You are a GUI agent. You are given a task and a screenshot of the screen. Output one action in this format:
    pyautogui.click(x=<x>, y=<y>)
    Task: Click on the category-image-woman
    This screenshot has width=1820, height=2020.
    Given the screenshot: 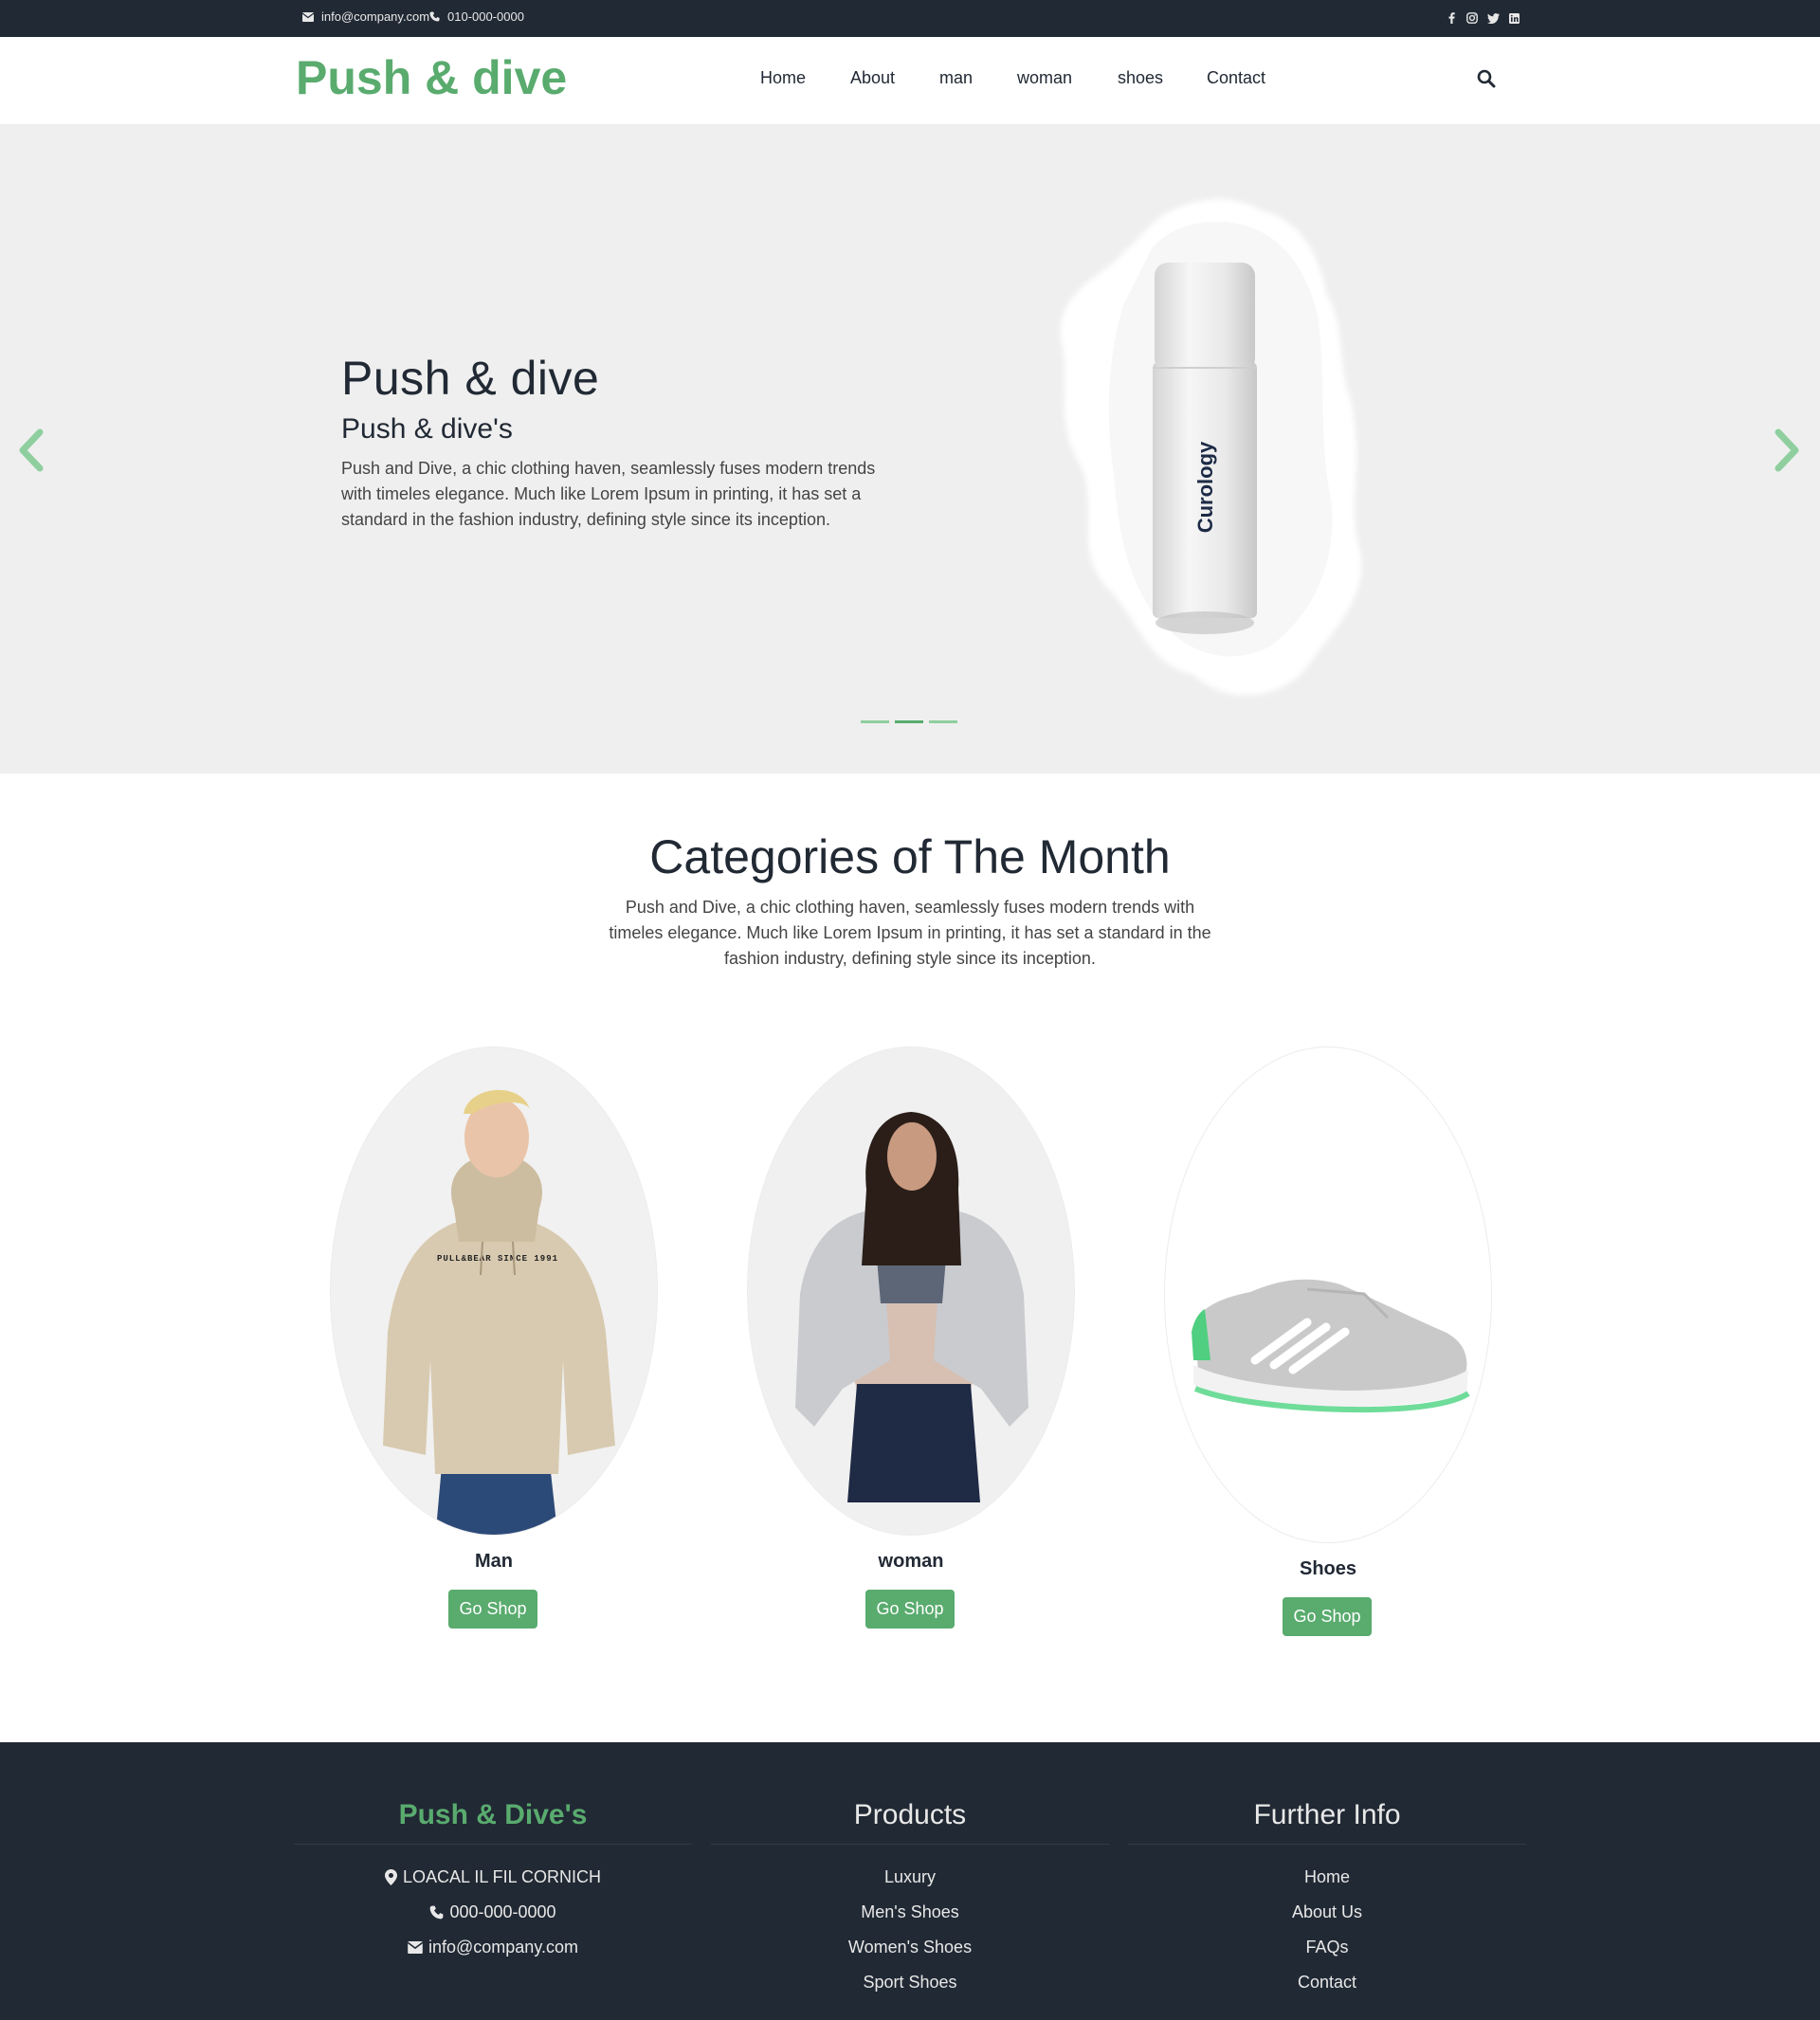 What is the action you would take?
    pyautogui.click(x=911, y=1291)
    